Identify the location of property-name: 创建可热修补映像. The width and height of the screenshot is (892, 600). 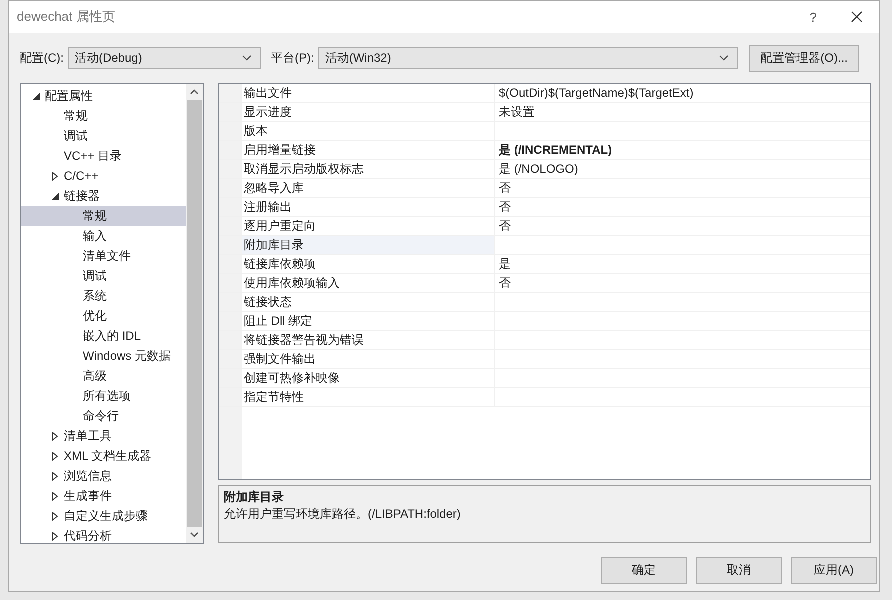
(368, 378).